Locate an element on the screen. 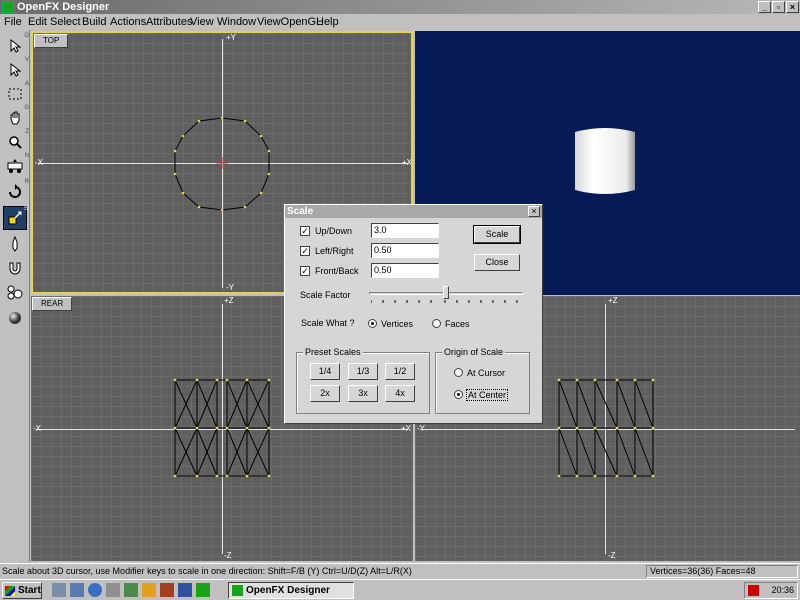 Image resolution: width=800 pixels, height=600 pixels. menu-window: Window is located at coordinates (236, 22).